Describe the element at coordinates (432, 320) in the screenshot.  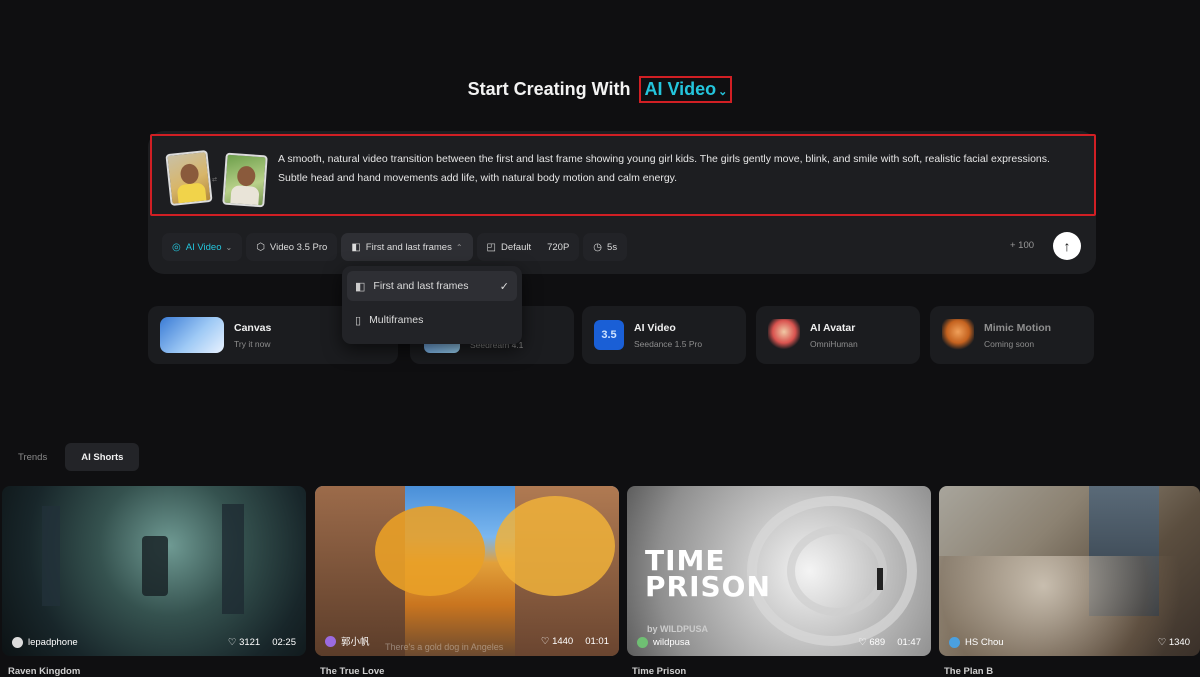
I see `dropdown-item-multiframes: ▯ Multiframes` at that location.